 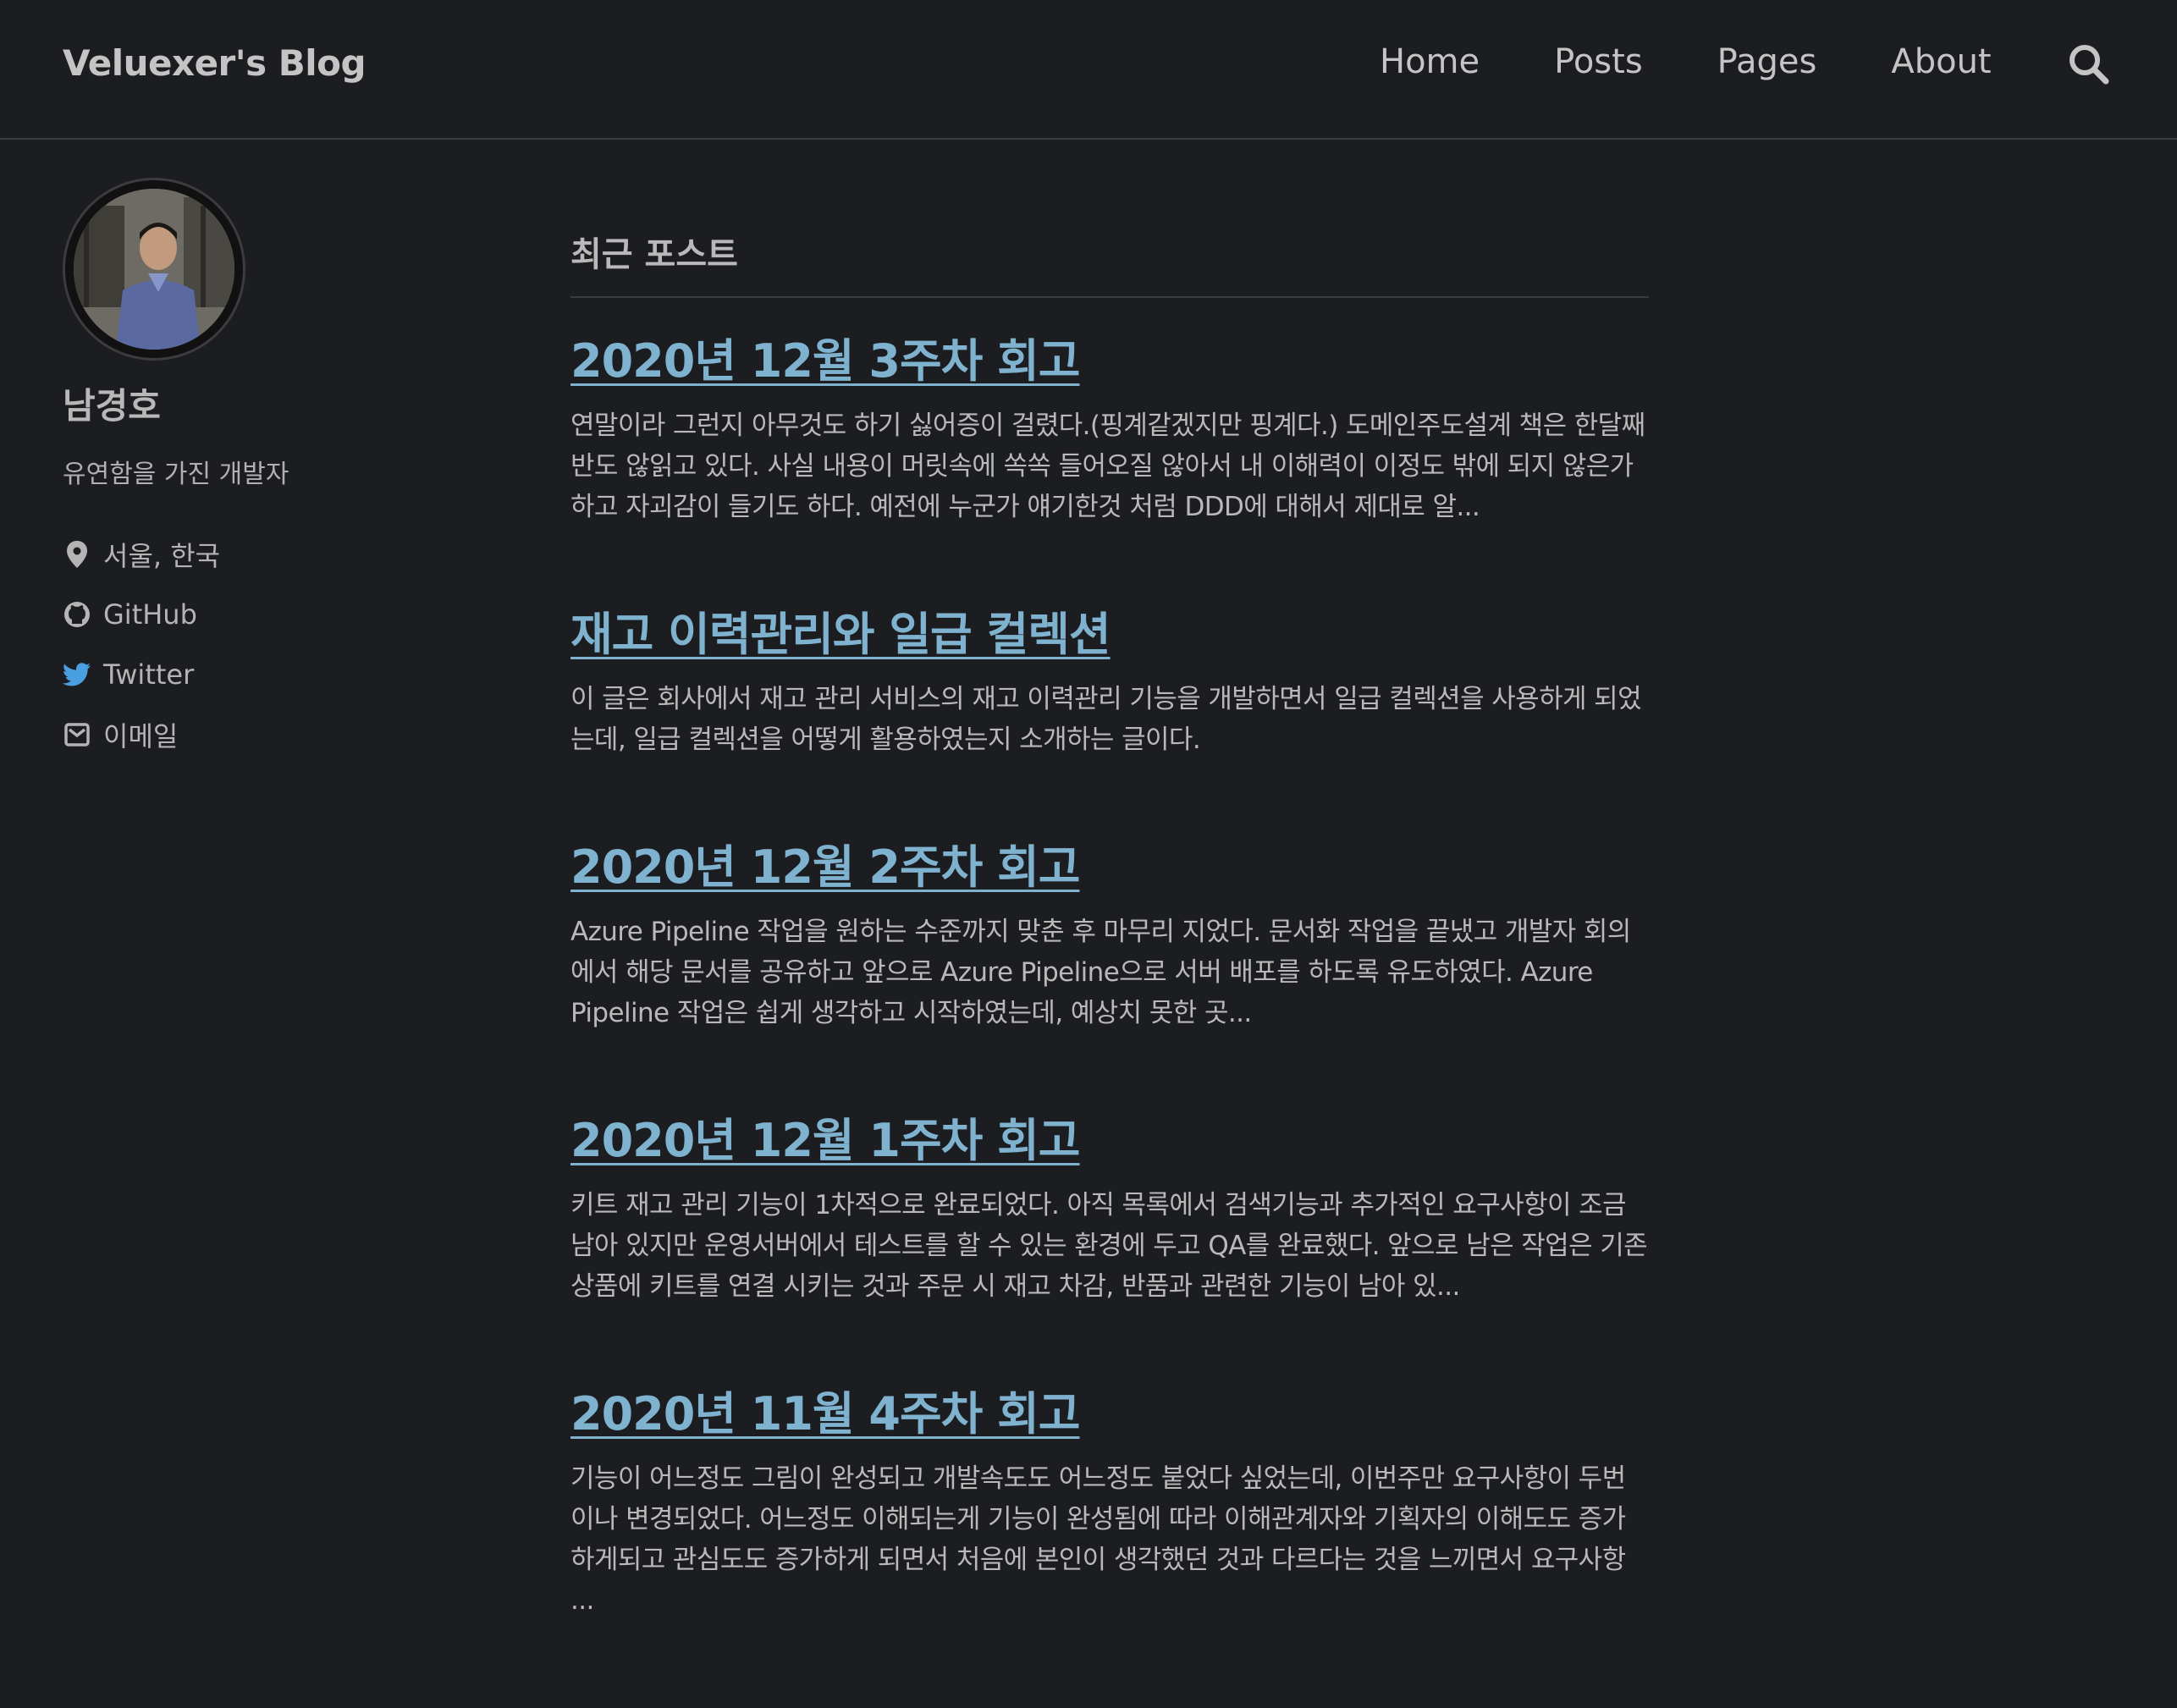 I want to click on twitter-icon, so click(x=77, y=674).